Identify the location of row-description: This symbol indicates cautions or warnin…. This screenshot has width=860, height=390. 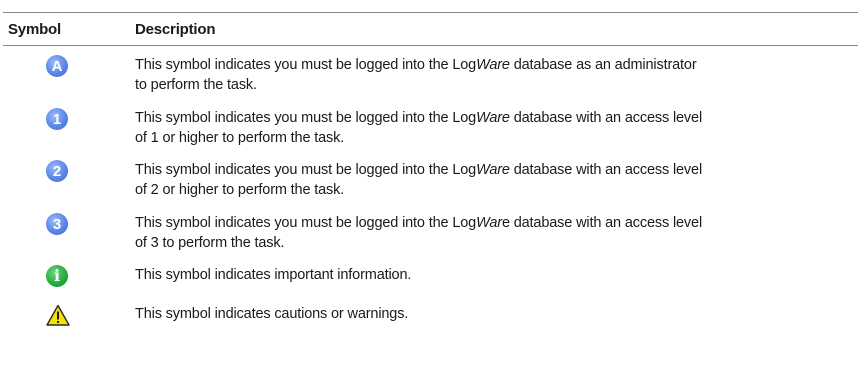
(272, 314).